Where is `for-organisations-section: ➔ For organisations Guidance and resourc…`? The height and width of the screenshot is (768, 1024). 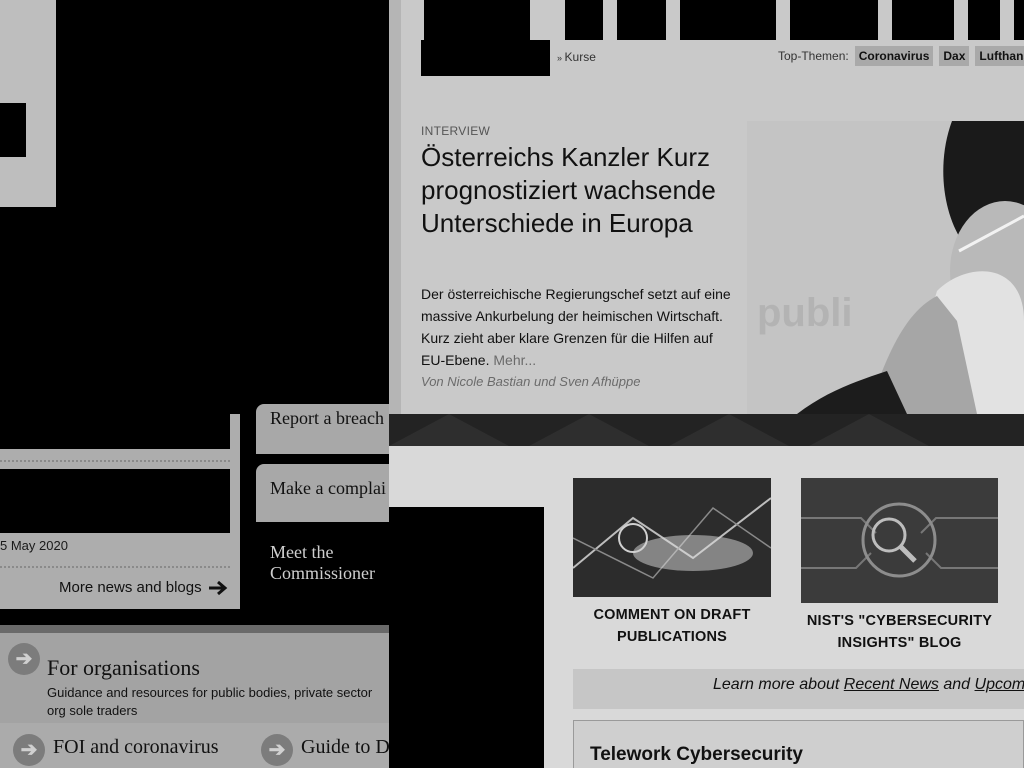
for-organisations-section: ➔ For organisations Guidance and resourc… is located at coordinates (194, 674).